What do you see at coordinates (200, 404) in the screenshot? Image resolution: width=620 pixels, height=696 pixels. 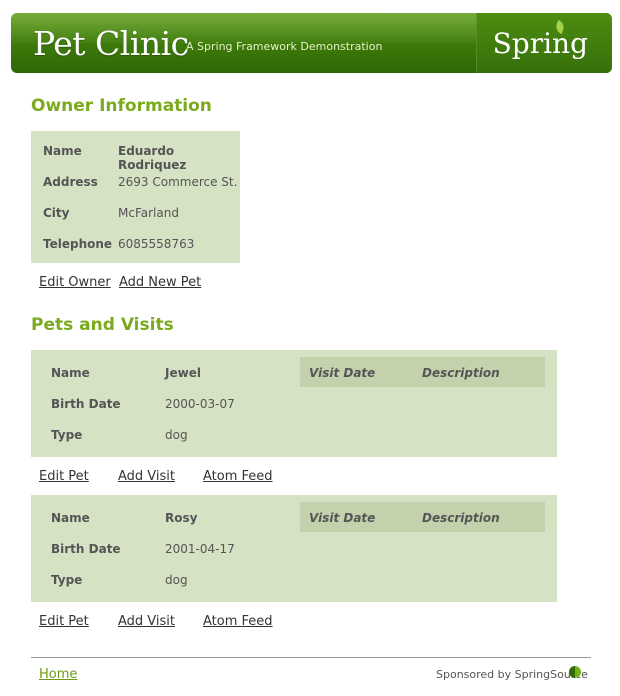 I see `pet-birthdate-value: 2000-03-07` at bounding box center [200, 404].